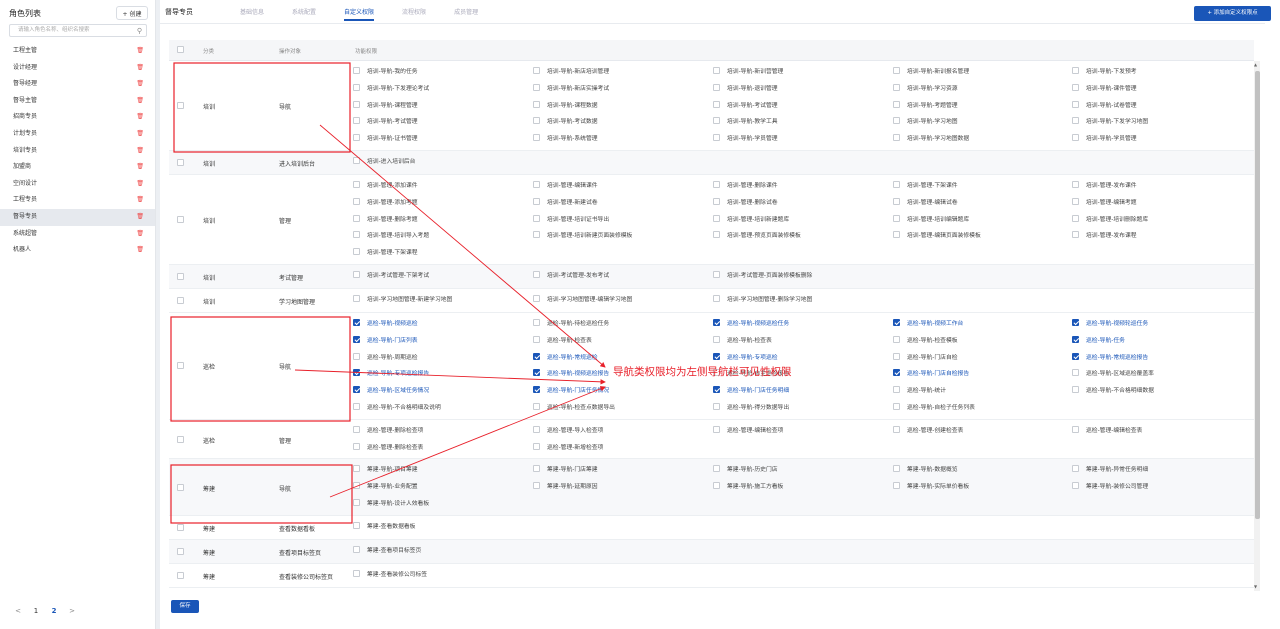 The height and width of the screenshot is (629, 1280). I want to click on permission-checkbox: 培训-管理-新建试卷, so click(565, 201).